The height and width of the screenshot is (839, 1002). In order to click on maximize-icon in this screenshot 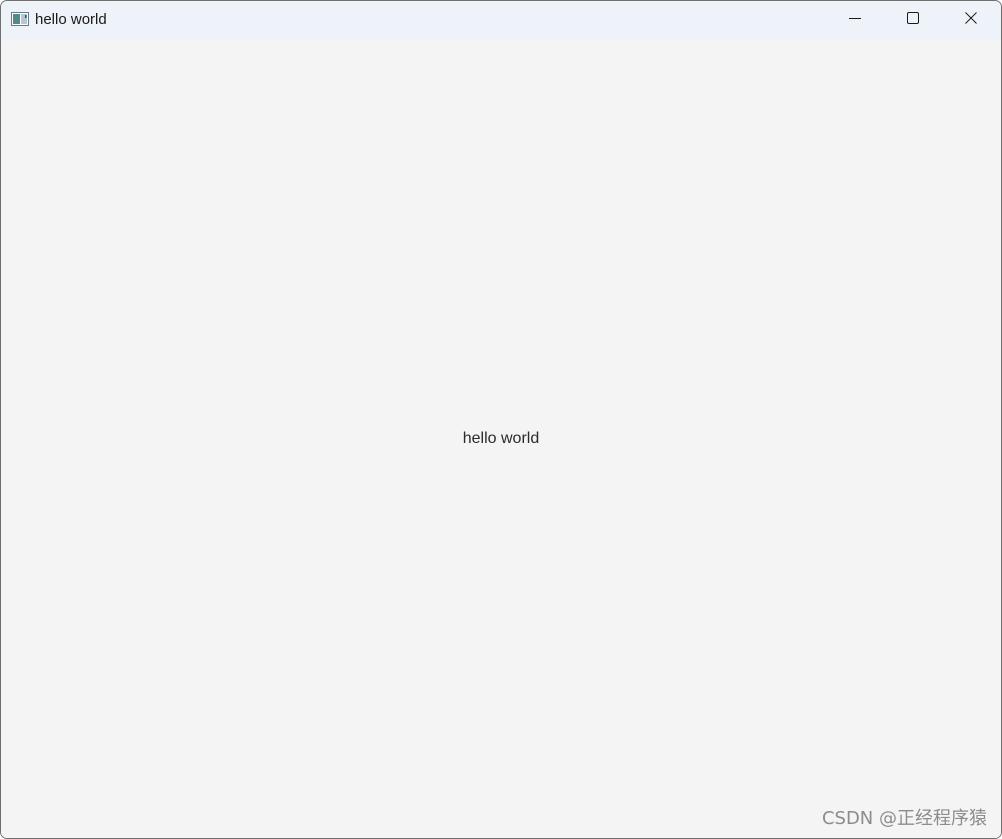, I will do `click(913, 20)`.